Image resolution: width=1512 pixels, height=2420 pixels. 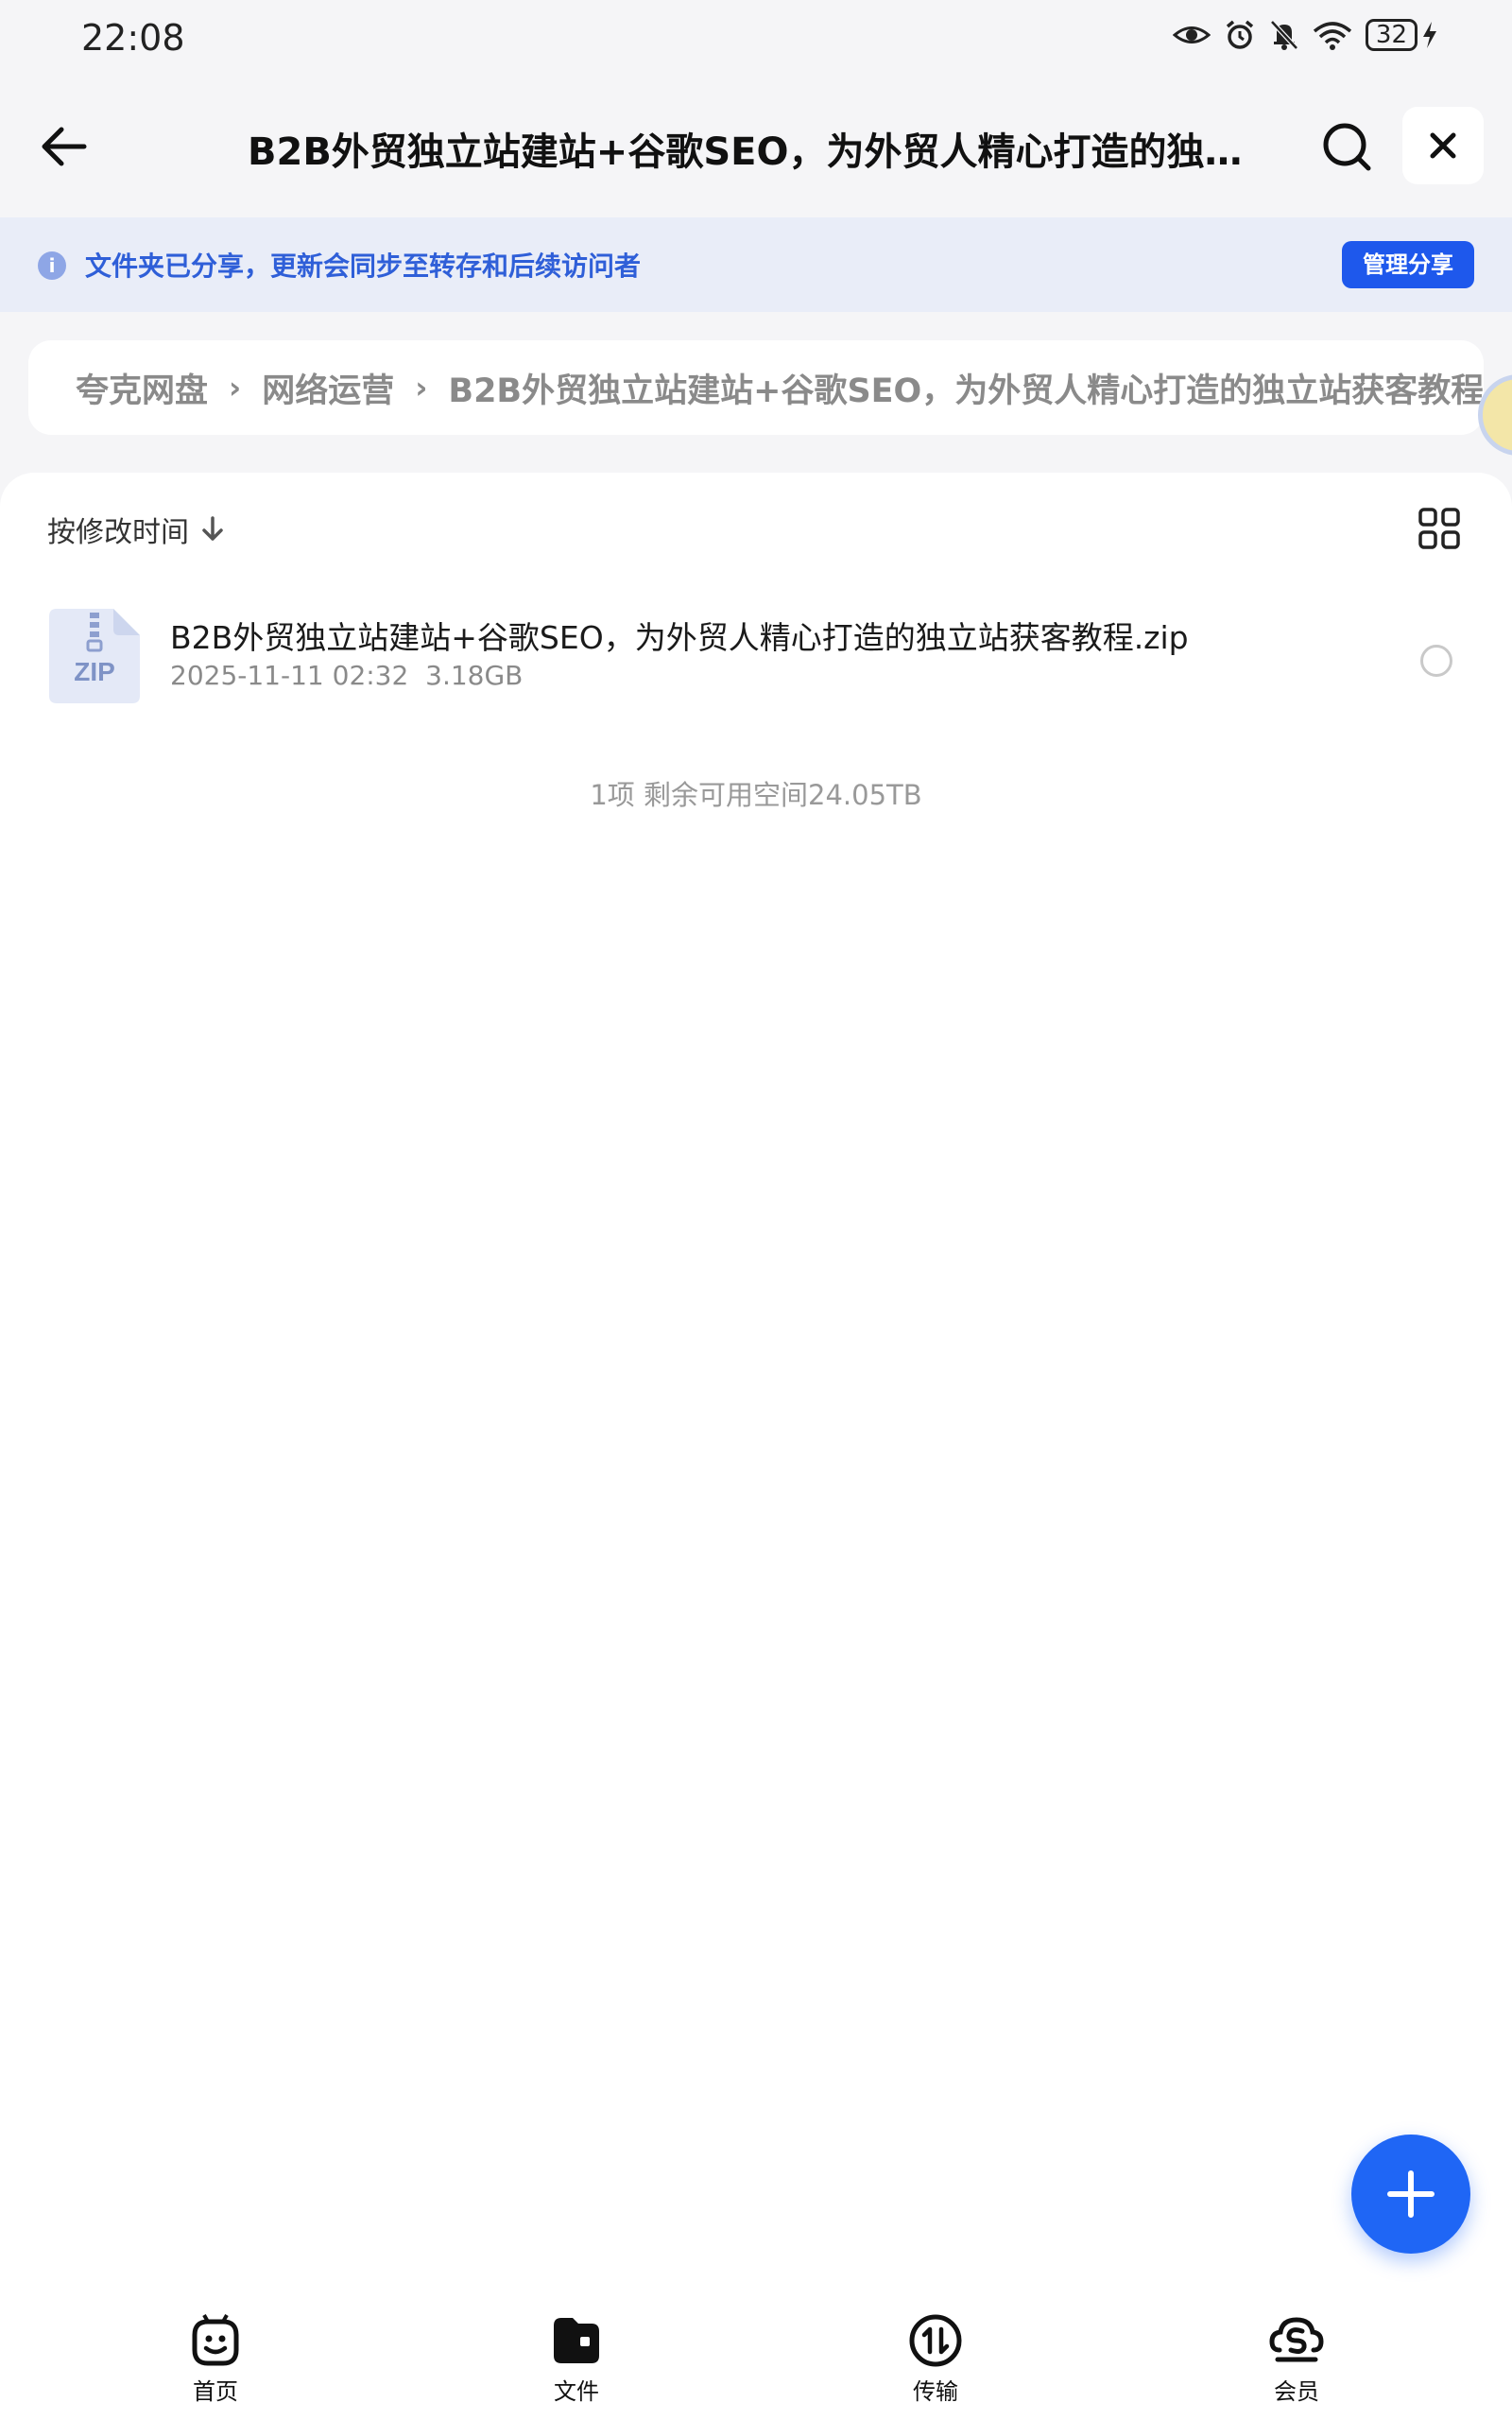 I want to click on mute-bell-icon, so click(x=1284, y=35).